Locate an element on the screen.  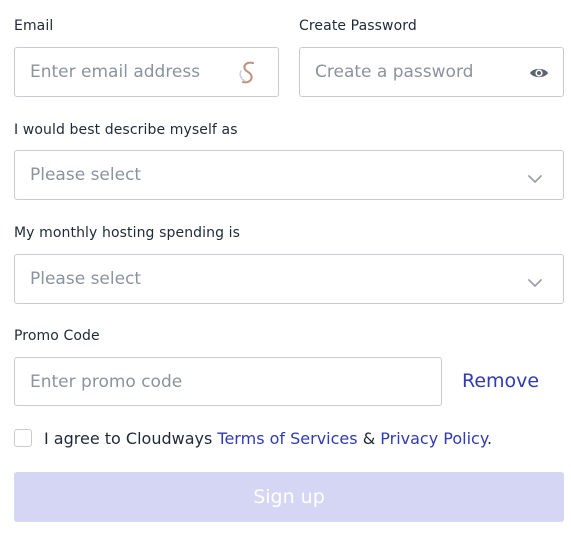
terms-link: Terms of Services is located at coordinates (287, 438).